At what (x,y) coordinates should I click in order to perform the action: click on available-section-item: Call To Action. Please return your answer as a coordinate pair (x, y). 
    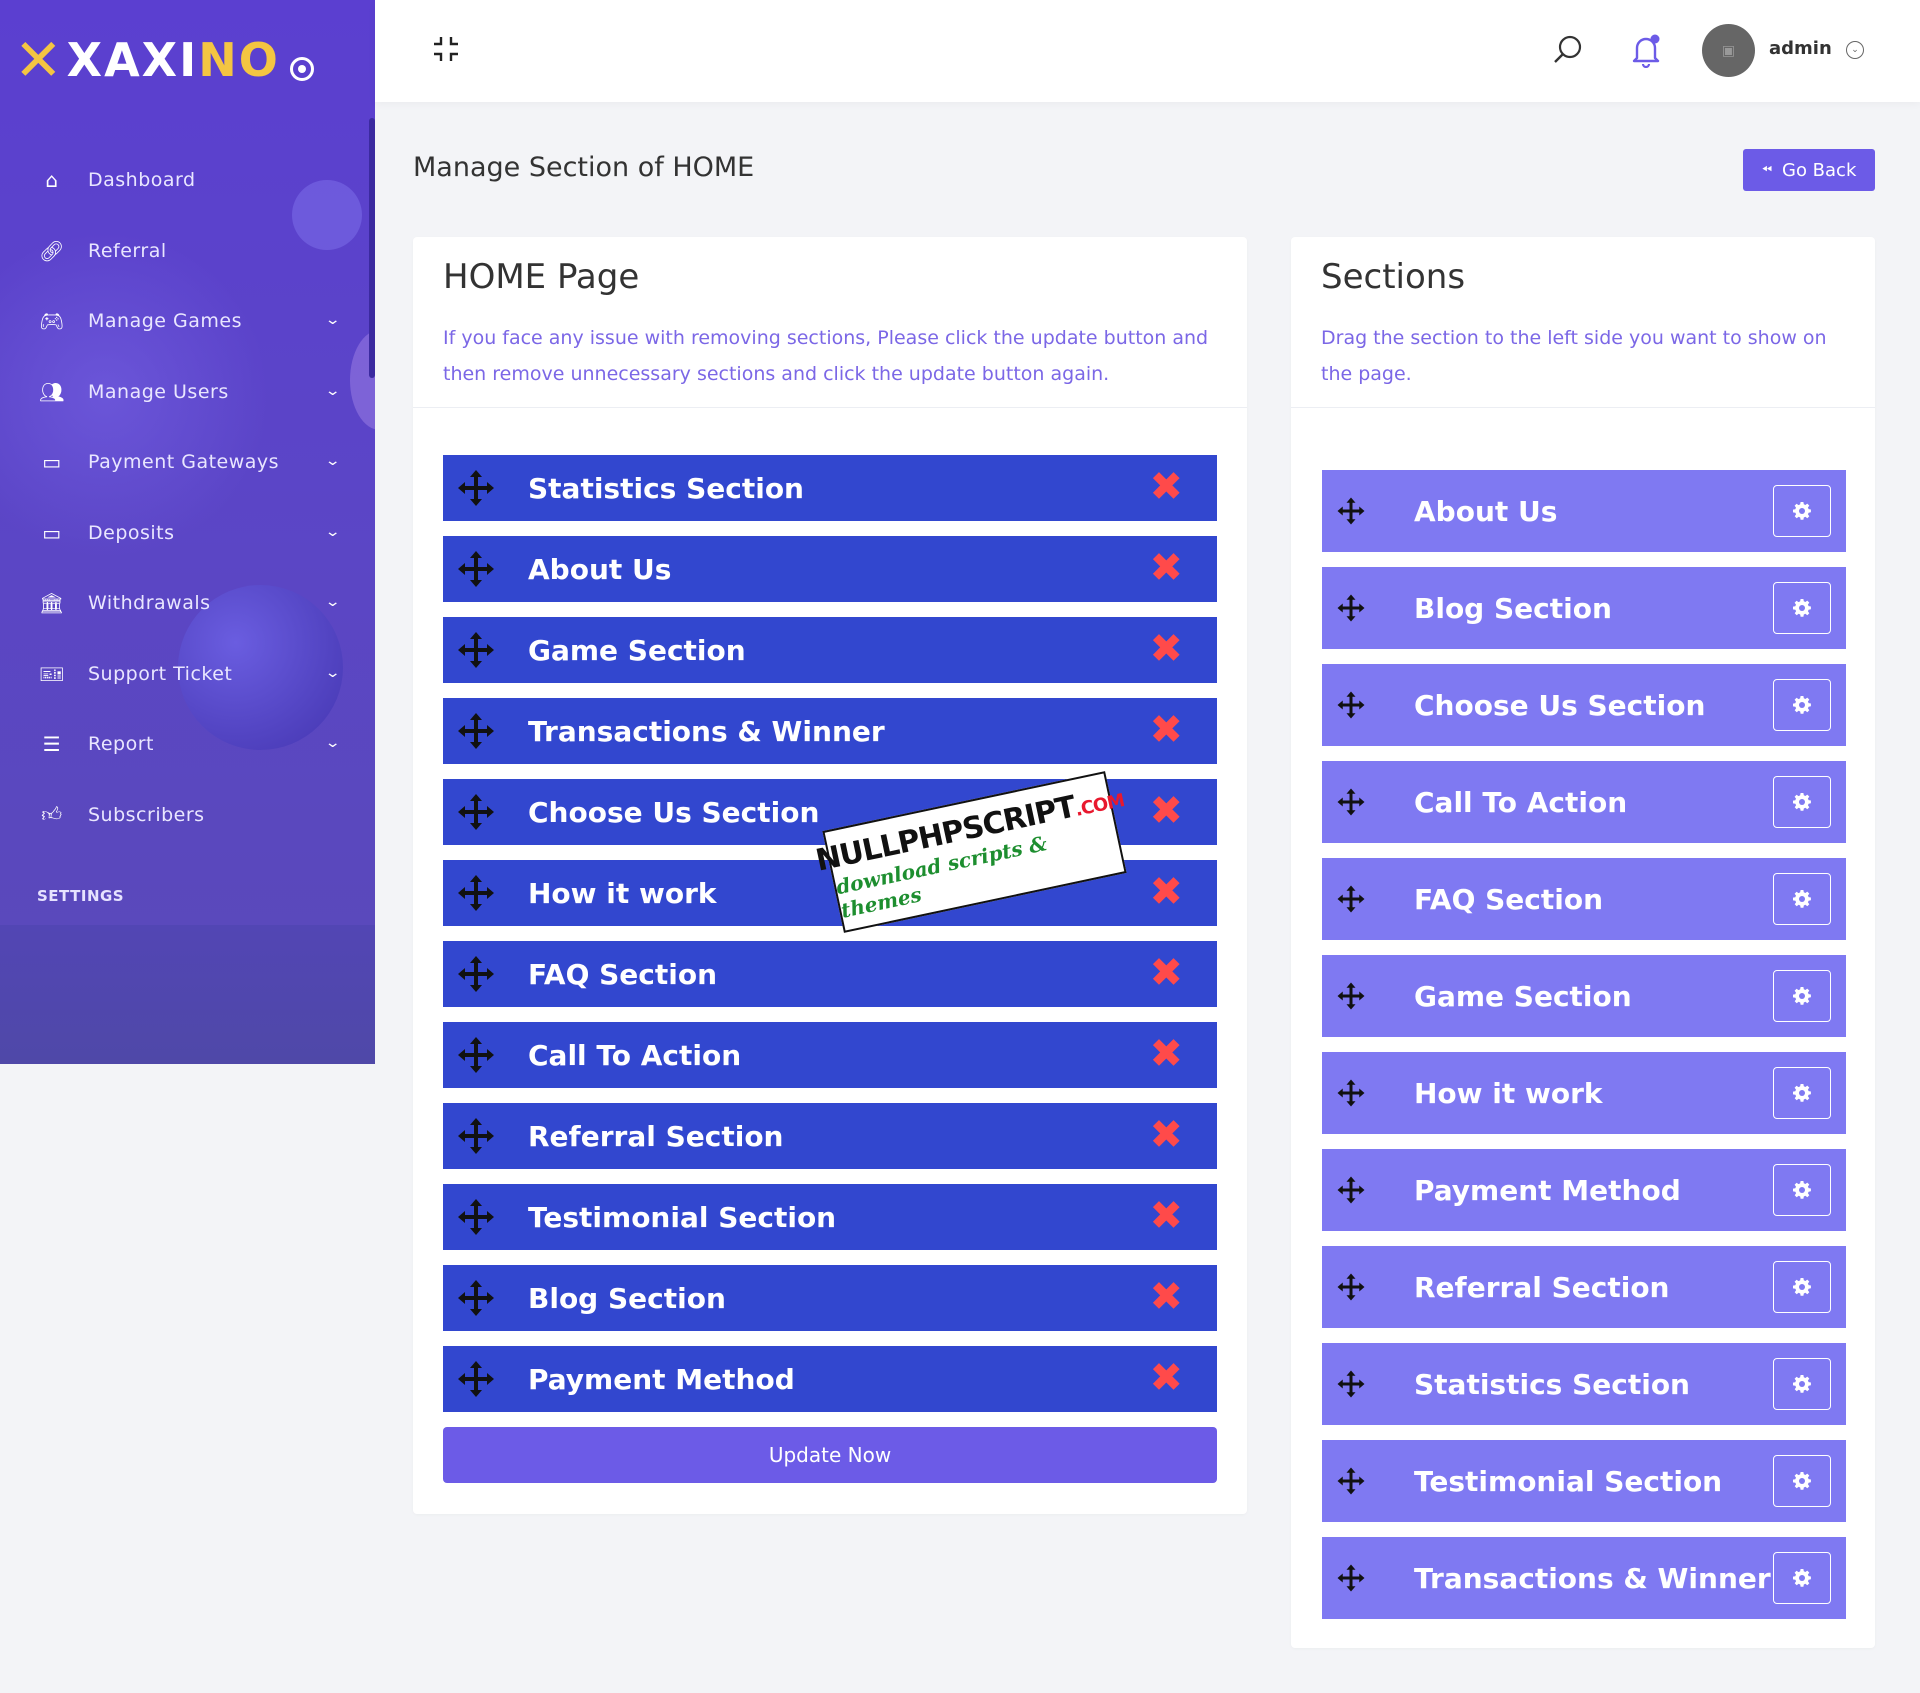
    Looking at the image, I should click on (1584, 802).